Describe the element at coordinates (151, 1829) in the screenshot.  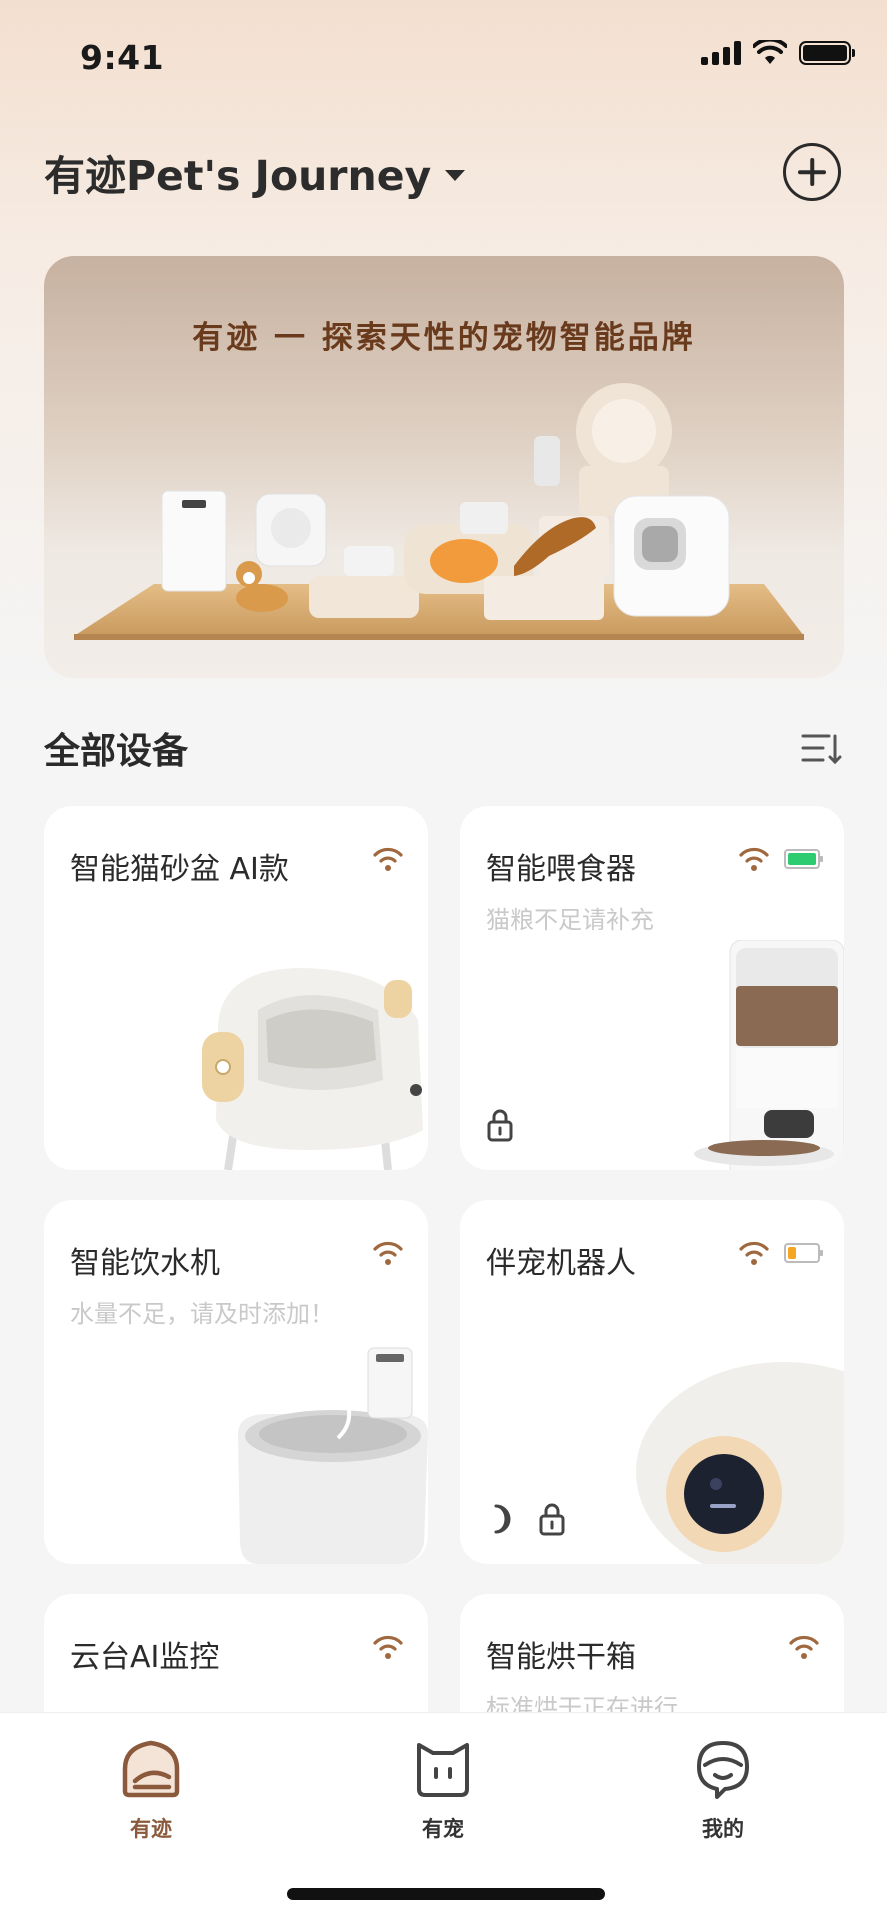
I see `tab-label: 有迹` at that location.